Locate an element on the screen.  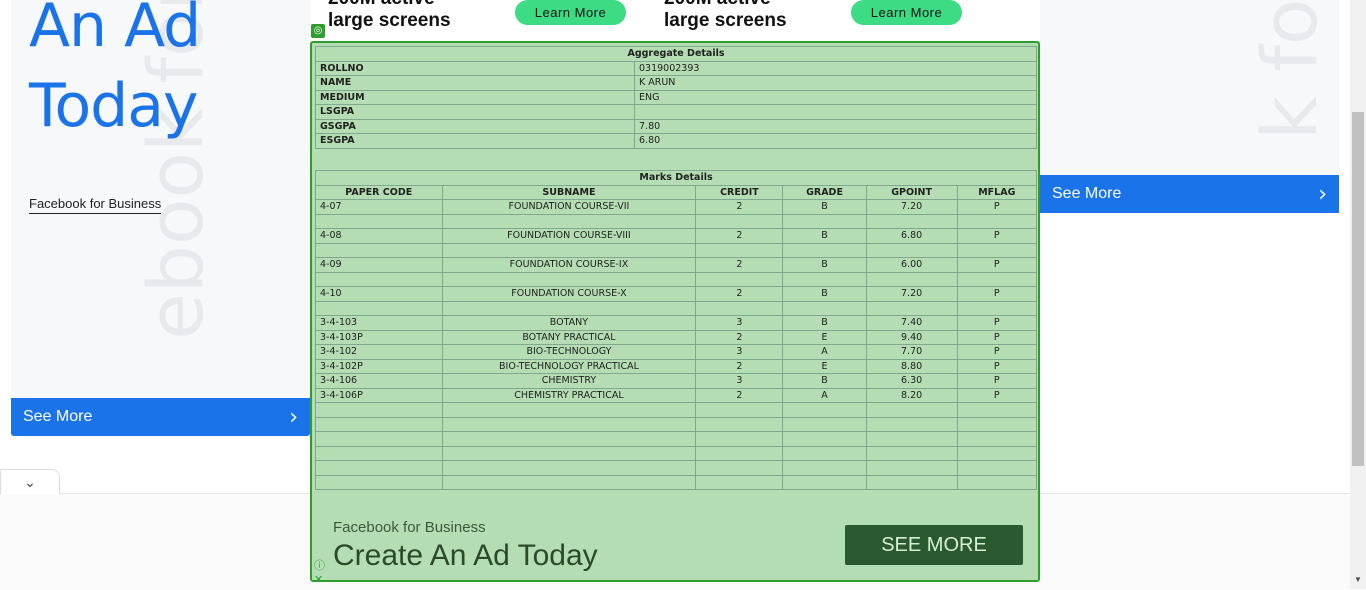
top-ad-text-2-line-a: 200M active is located at coordinates (725, 5).